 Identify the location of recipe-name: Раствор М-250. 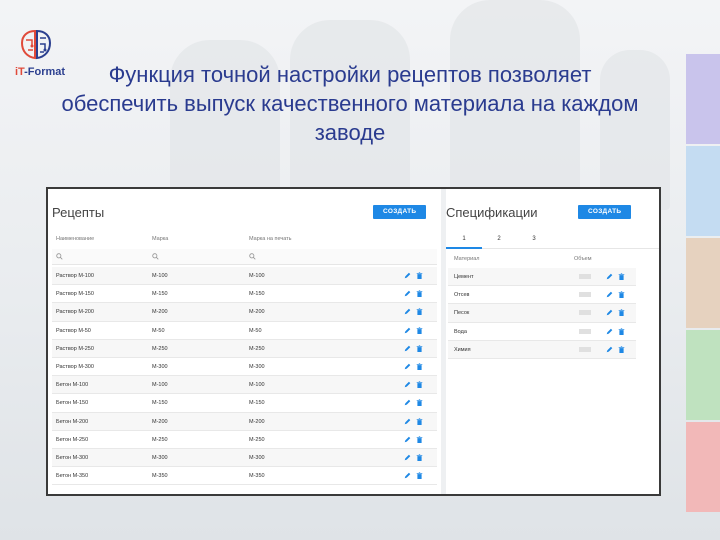
(75, 348).